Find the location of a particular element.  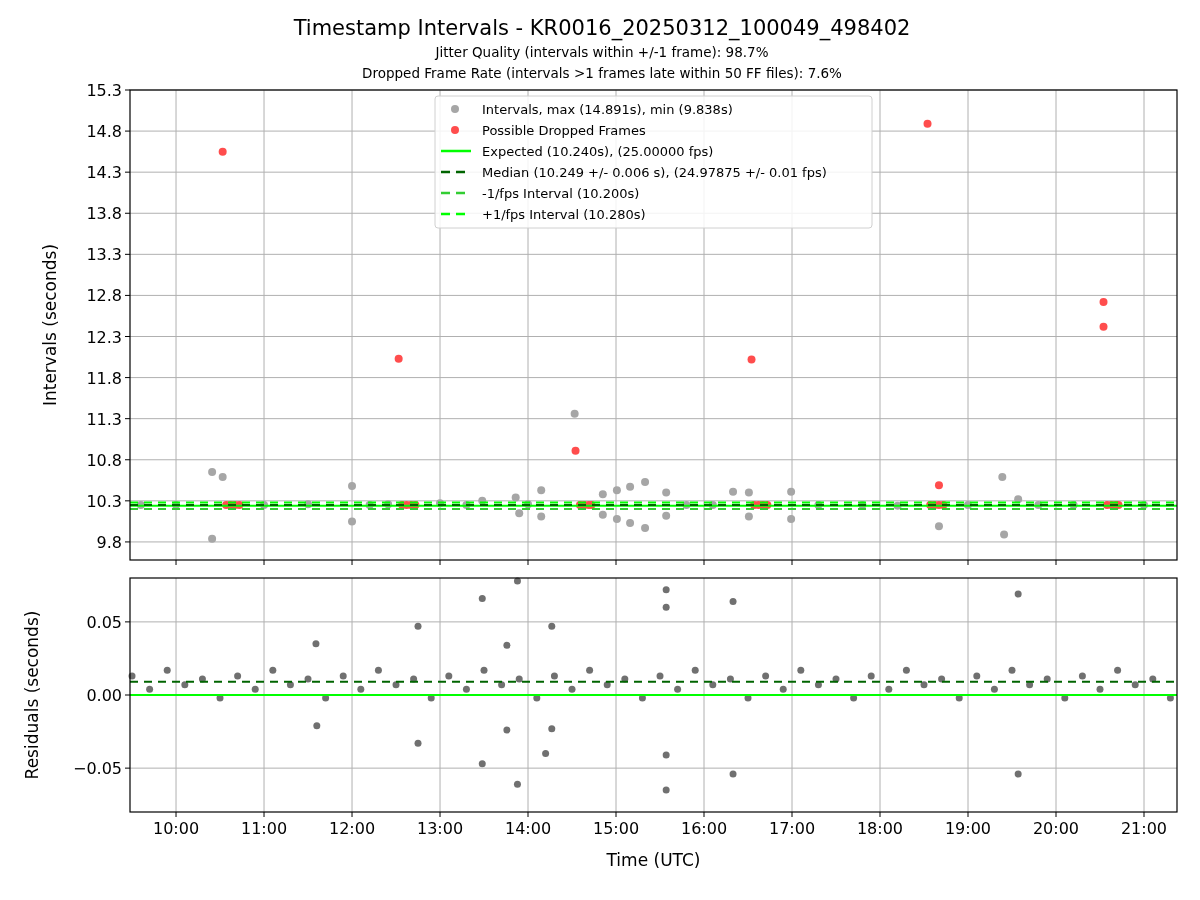

axis-title: Intervals (seconds) is located at coordinates (50, 325).